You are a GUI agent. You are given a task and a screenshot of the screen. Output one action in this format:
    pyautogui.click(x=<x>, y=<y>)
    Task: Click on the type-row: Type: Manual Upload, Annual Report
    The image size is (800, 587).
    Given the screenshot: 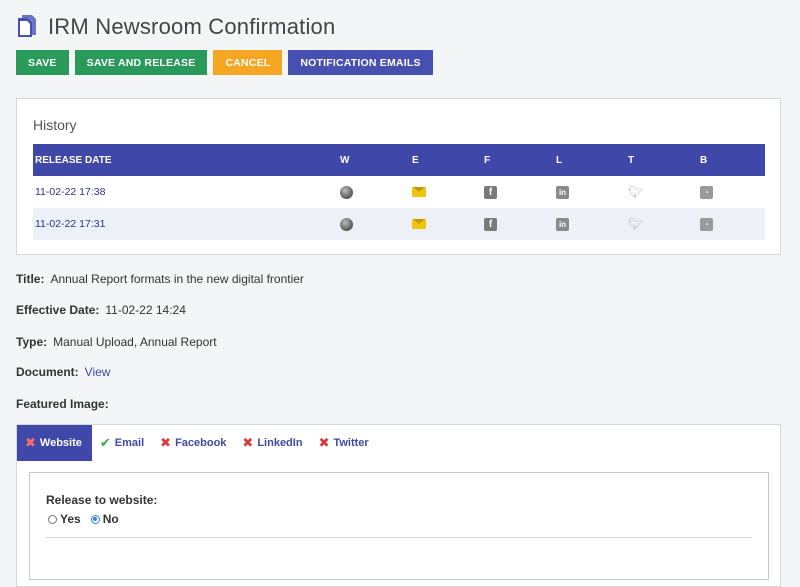 What is the action you would take?
    pyautogui.click(x=116, y=342)
    